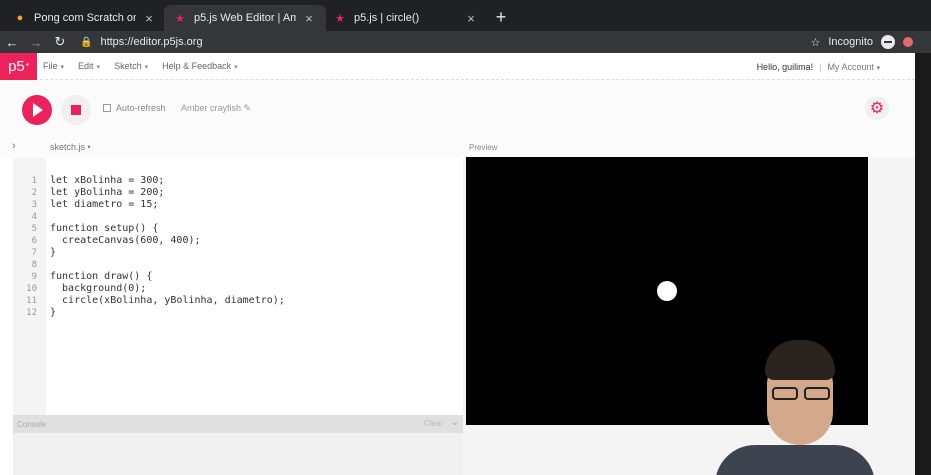  Describe the element at coordinates (34, 265) in the screenshot. I see `line-number: 8` at that location.